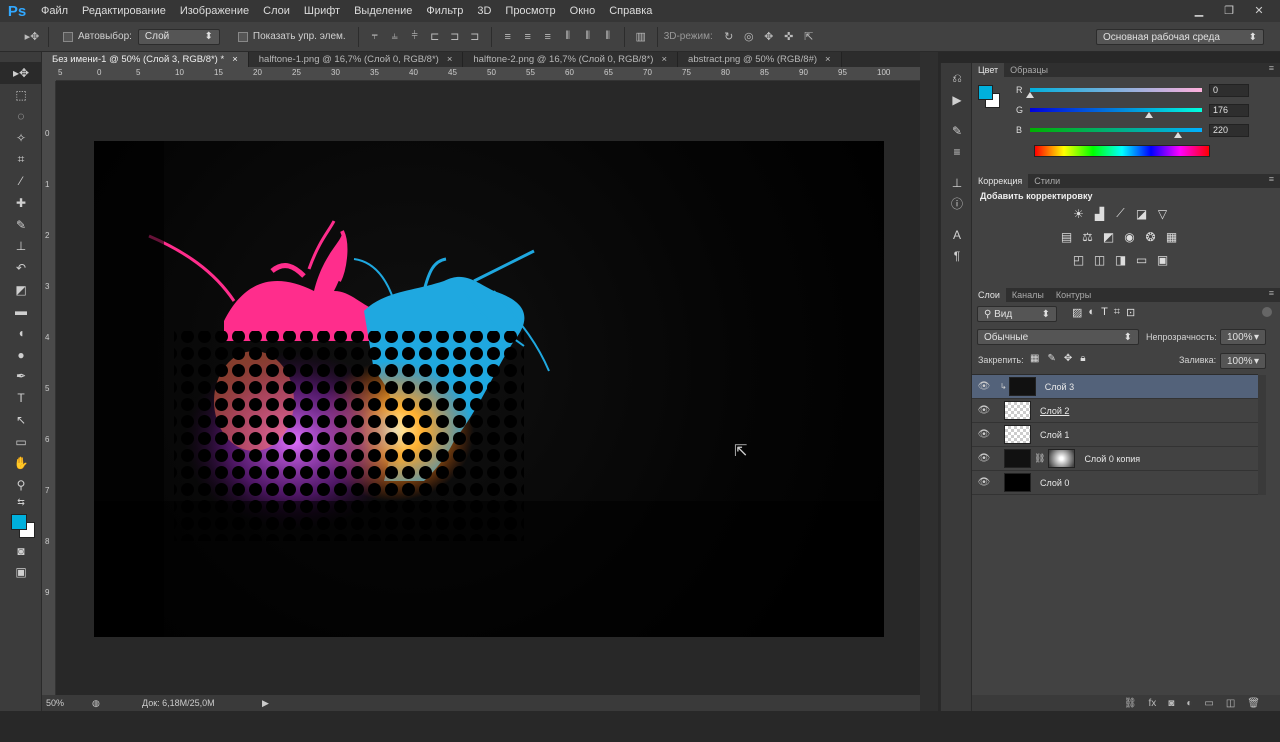  I want to click on hand-tool-icon: ✋, so click(21, 463).